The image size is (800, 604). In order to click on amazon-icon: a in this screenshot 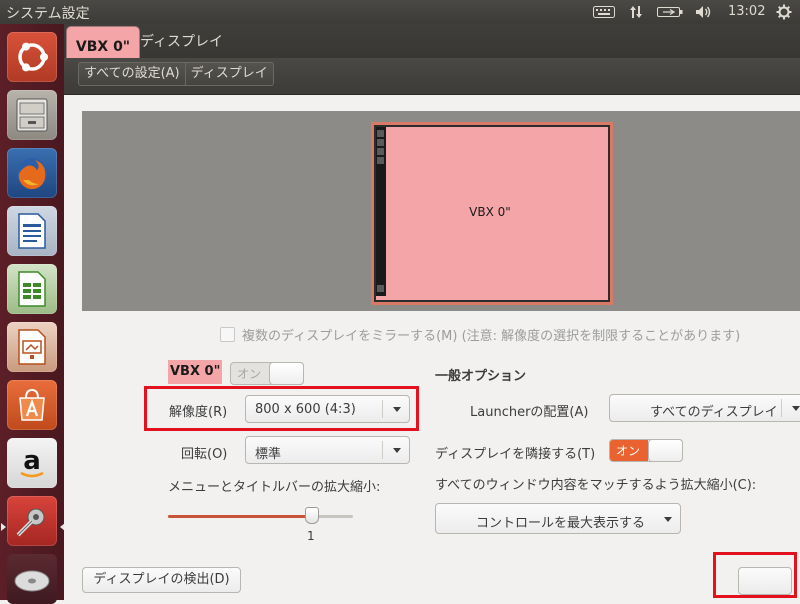, I will do `click(32, 463)`.